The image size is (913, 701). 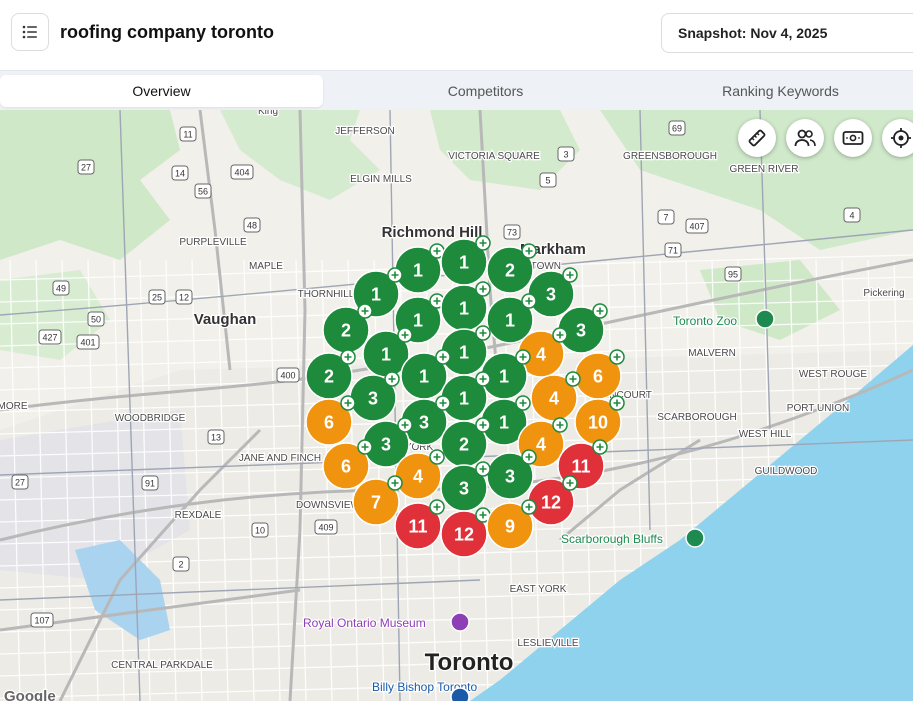 What do you see at coordinates (86, 167) in the screenshot?
I see `highway-shield: 27` at bounding box center [86, 167].